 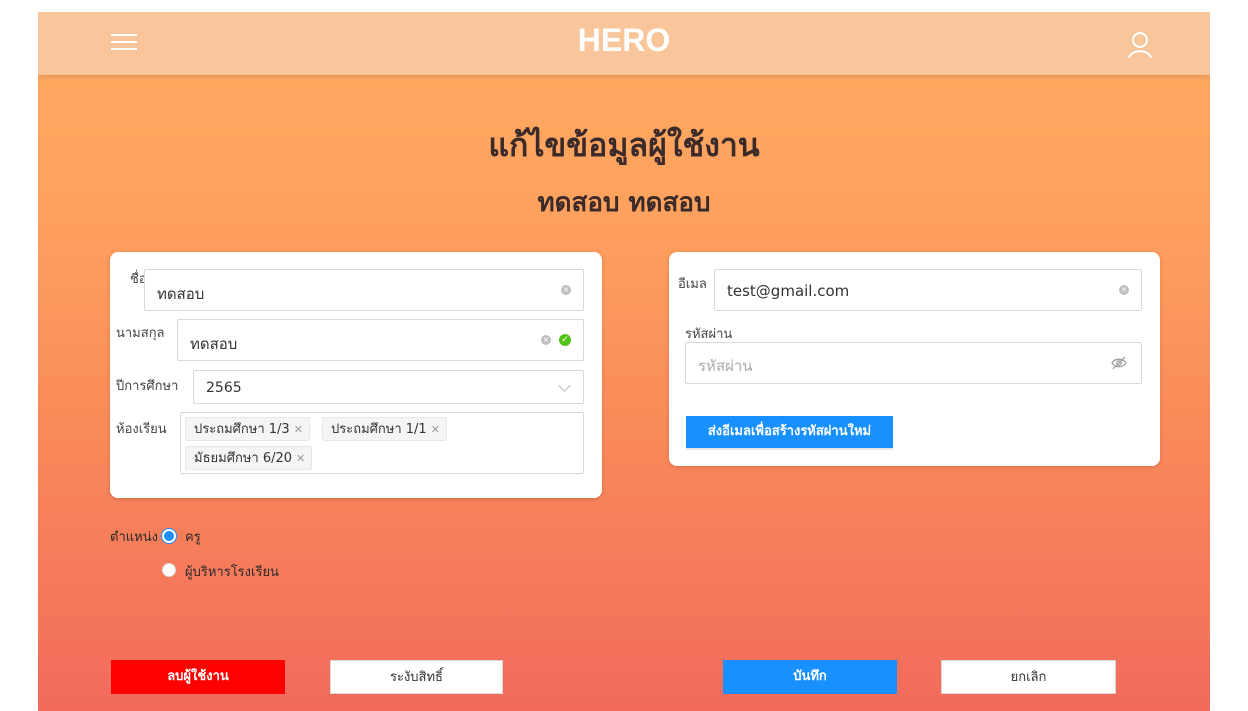 What do you see at coordinates (1140, 45) in the screenshot?
I see `user-icon` at bounding box center [1140, 45].